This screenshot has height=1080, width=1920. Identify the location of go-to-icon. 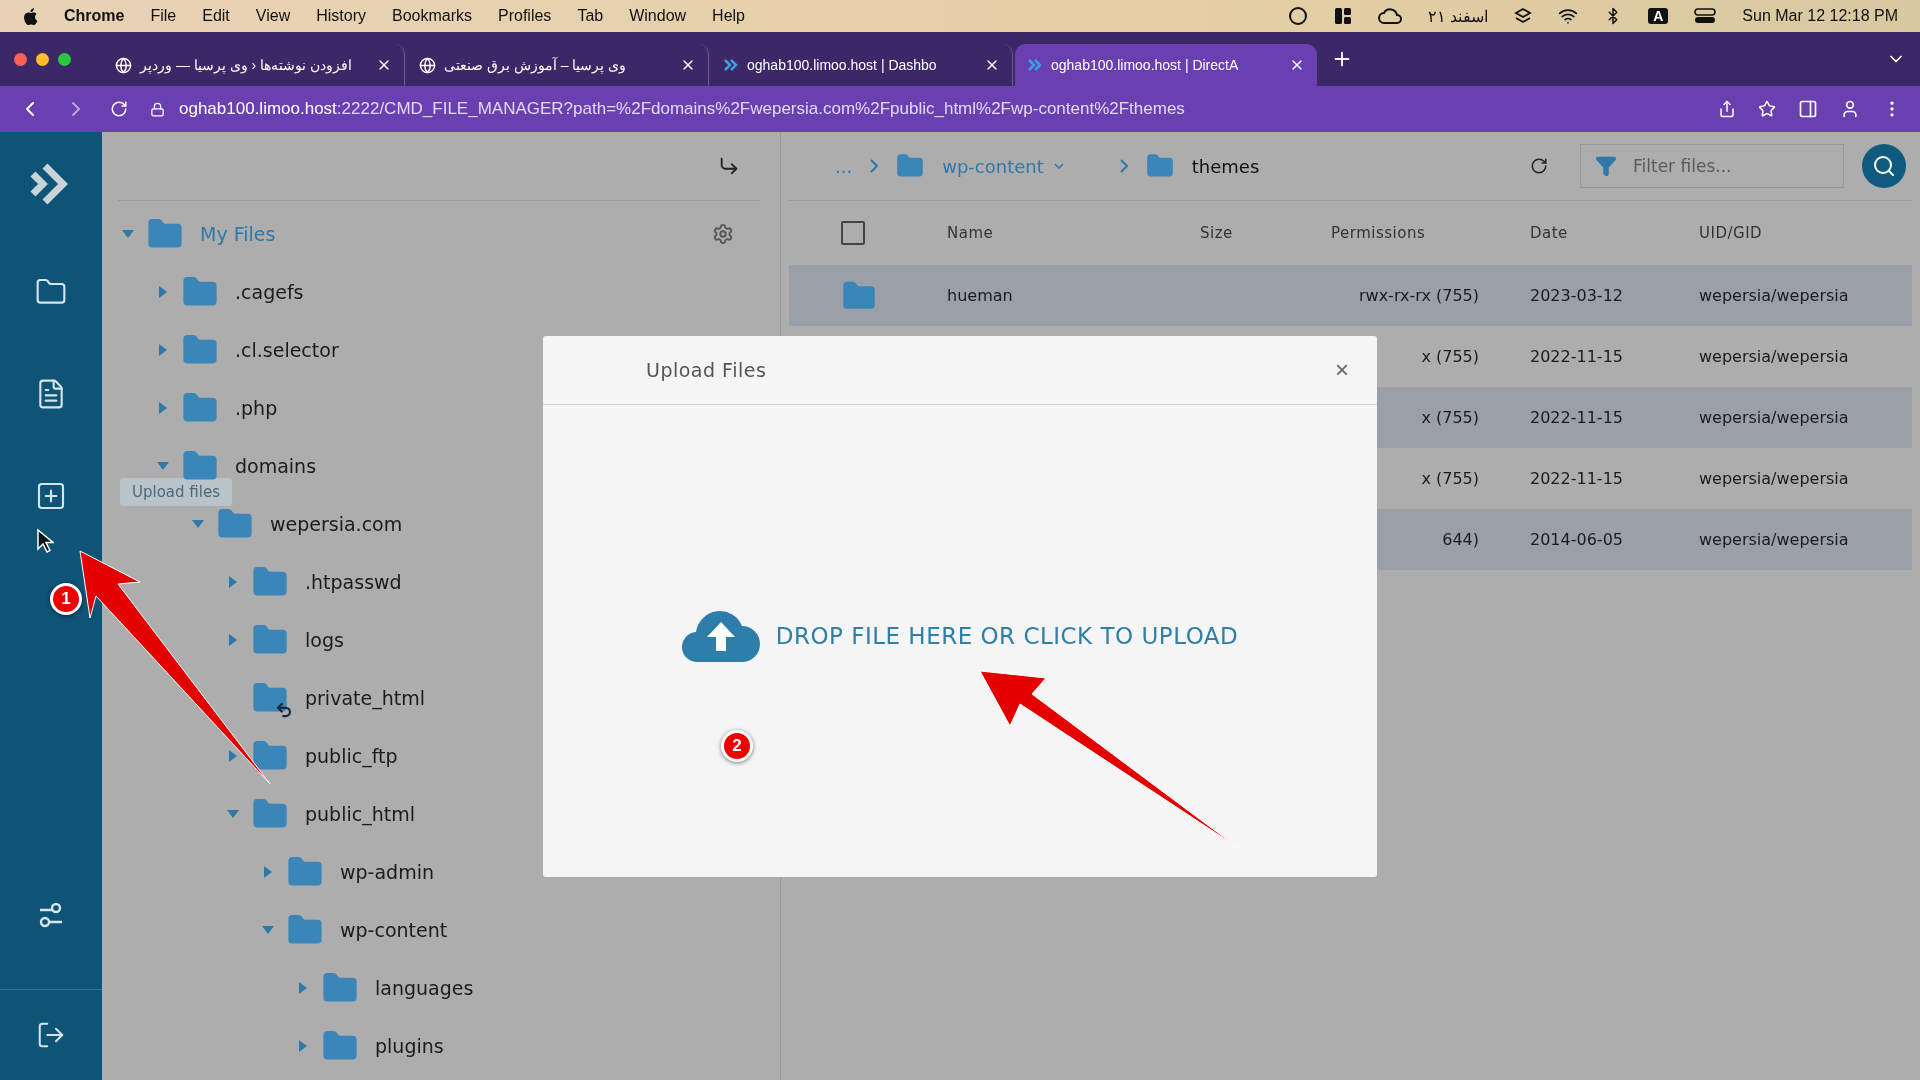
(729, 166).